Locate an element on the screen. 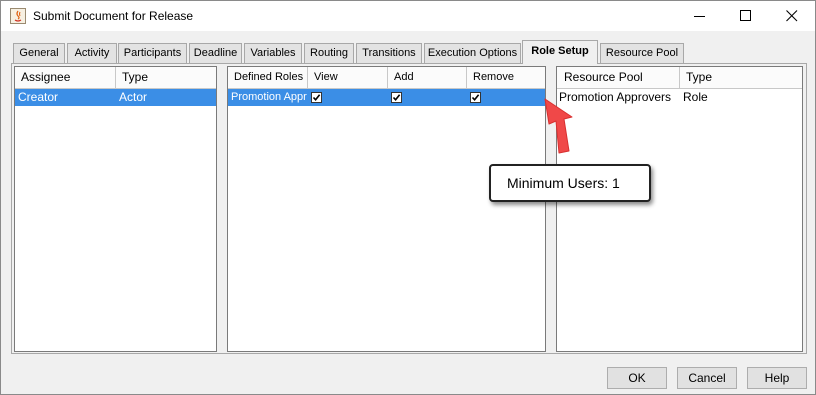 This screenshot has height=395, width=816. tab-general: General is located at coordinates (39, 53).